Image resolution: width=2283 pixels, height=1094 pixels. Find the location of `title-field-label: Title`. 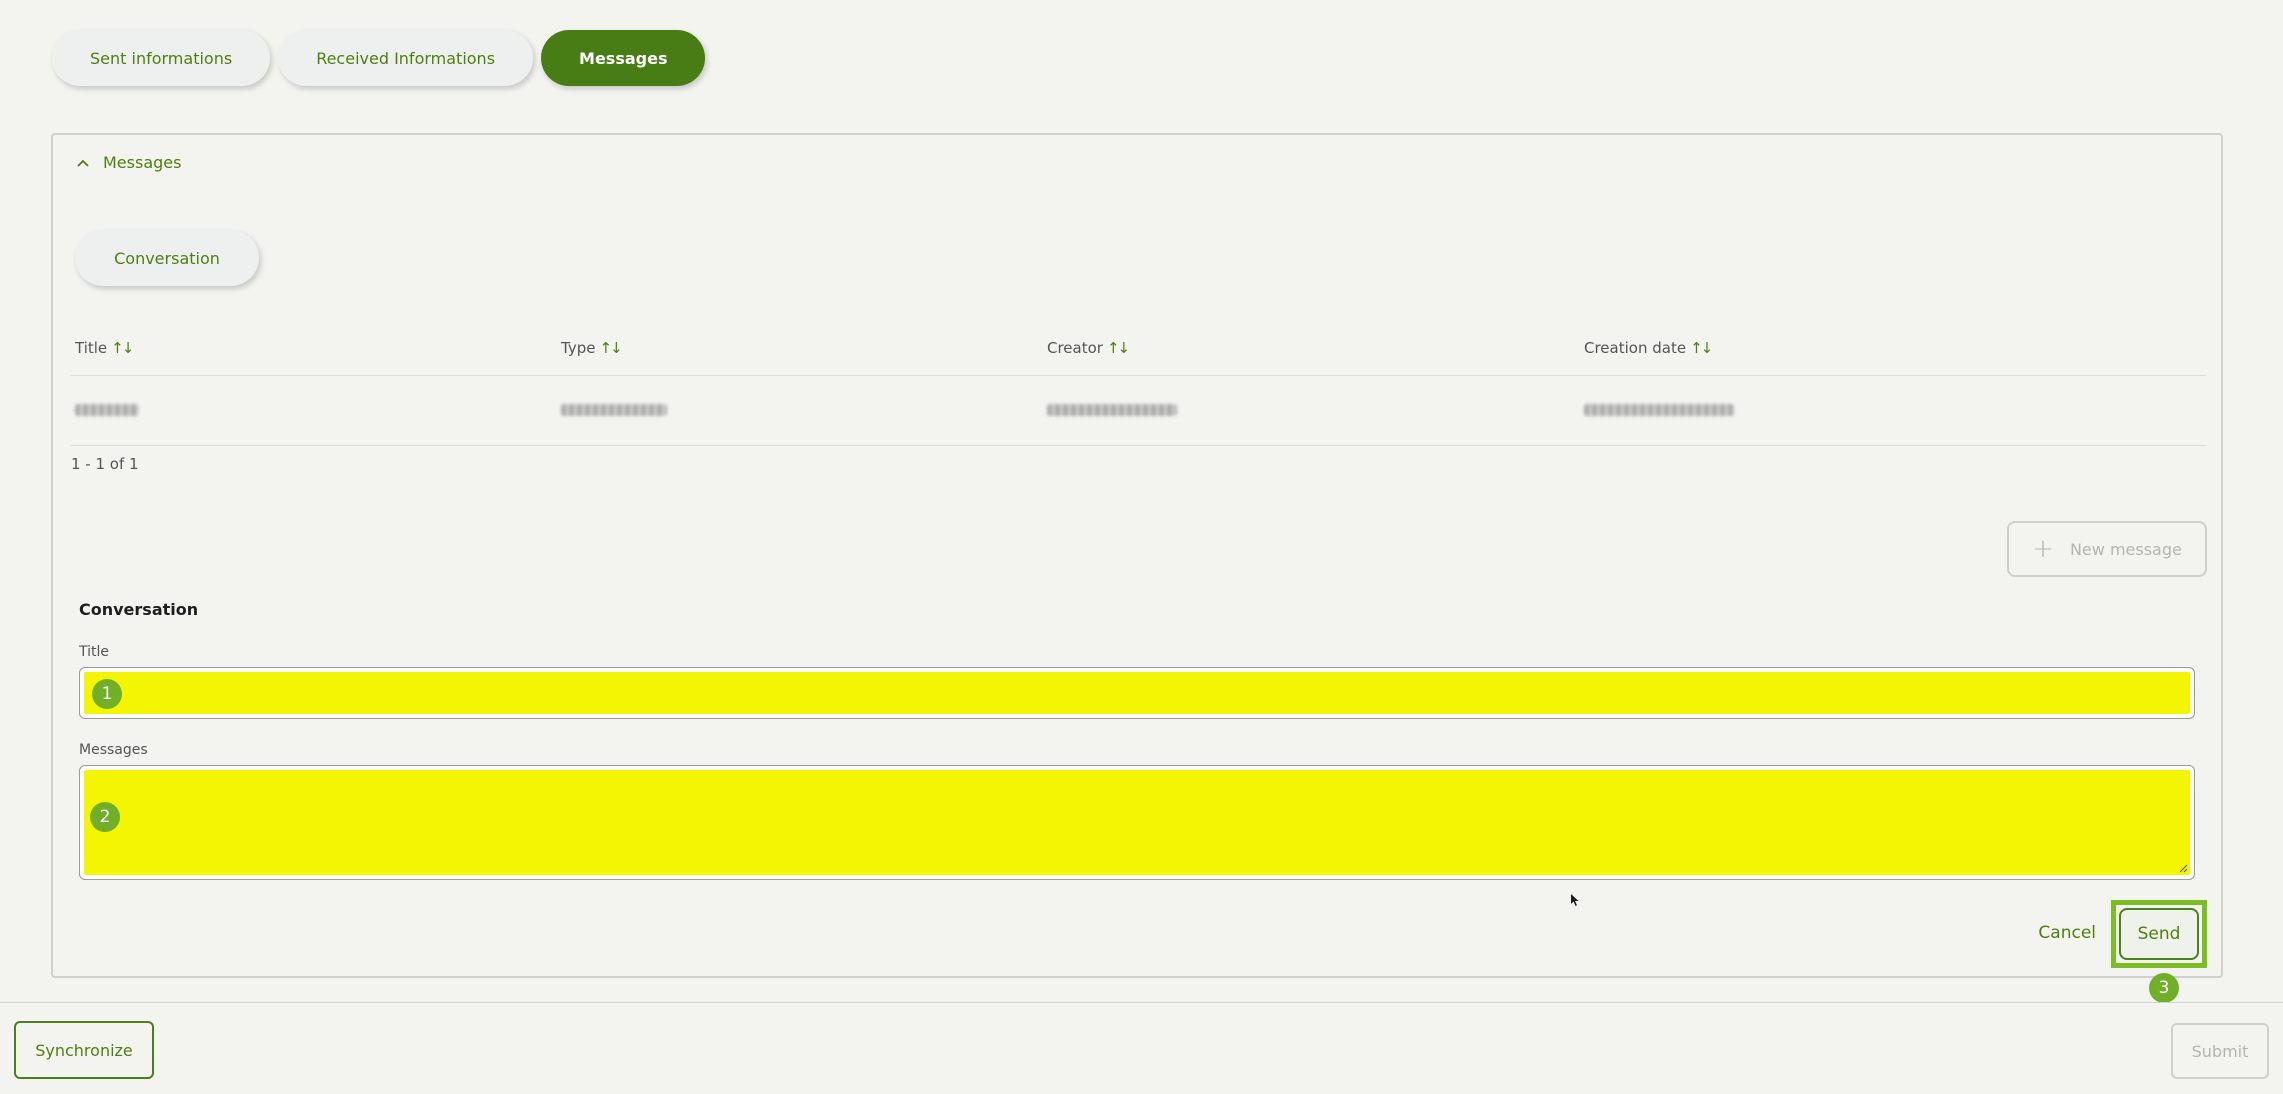

title-field-label: Title is located at coordinates (94, 652).